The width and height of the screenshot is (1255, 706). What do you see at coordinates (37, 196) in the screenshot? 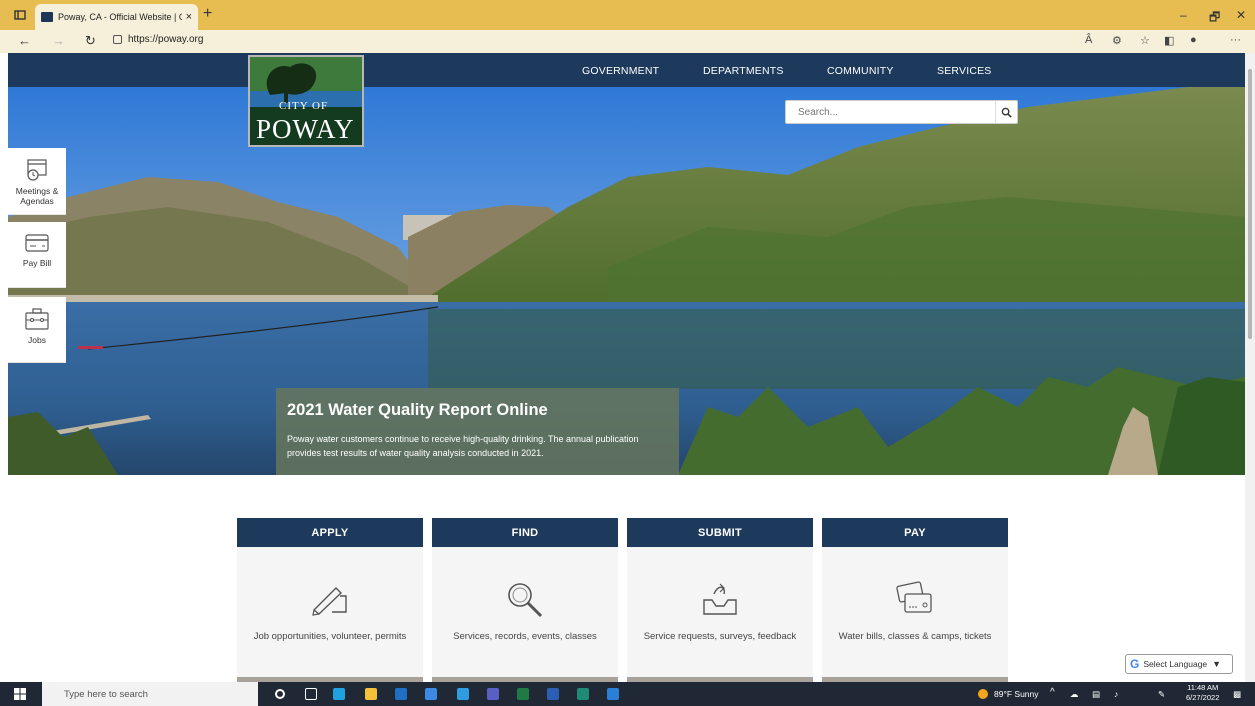
I see `quick-link-label: Meetings & Agendas` at bounding box center [37, 196].